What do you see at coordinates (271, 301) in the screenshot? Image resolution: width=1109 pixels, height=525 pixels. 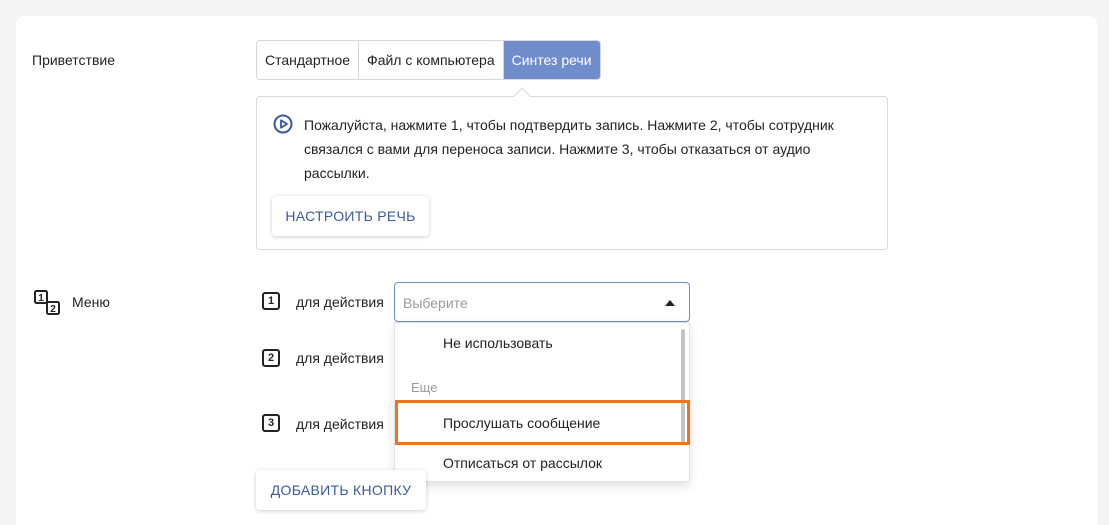 I see `key-1-badge: 1` at bounding box center [271, 301].